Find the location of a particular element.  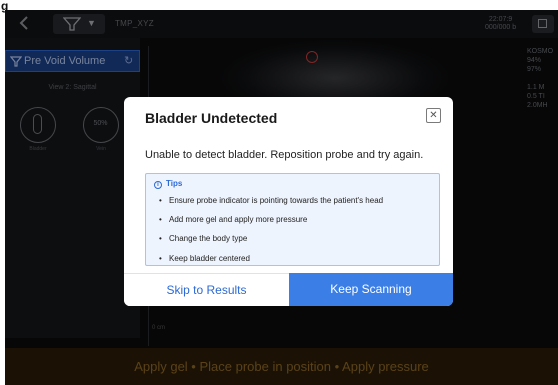

keep-scanning-button: Keep Scanning is located at coordinates (371, 289).